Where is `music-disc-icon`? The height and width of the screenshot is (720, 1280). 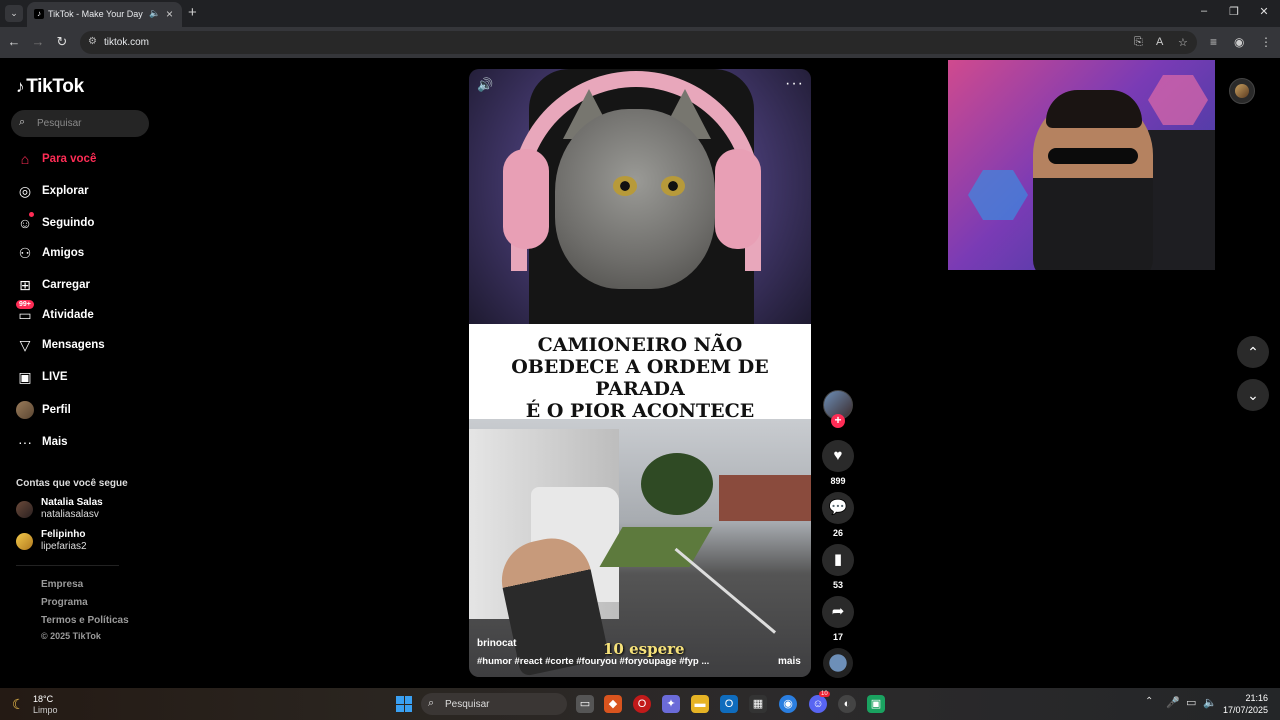
music-disc-icon is located at coordinates (838, 663).